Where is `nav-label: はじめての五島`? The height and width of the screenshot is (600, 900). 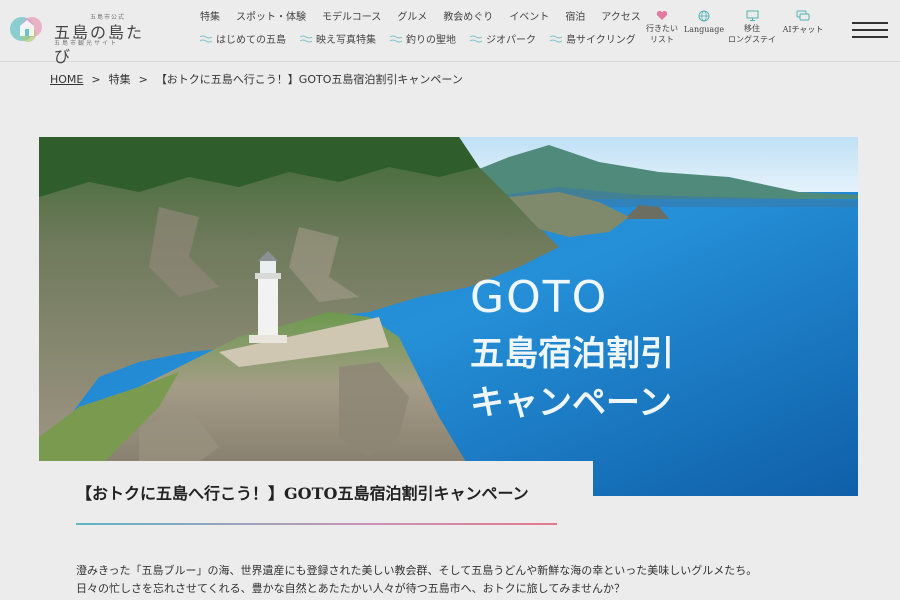
nav-label: はじめての五島 is located at coordinates (251, 40).